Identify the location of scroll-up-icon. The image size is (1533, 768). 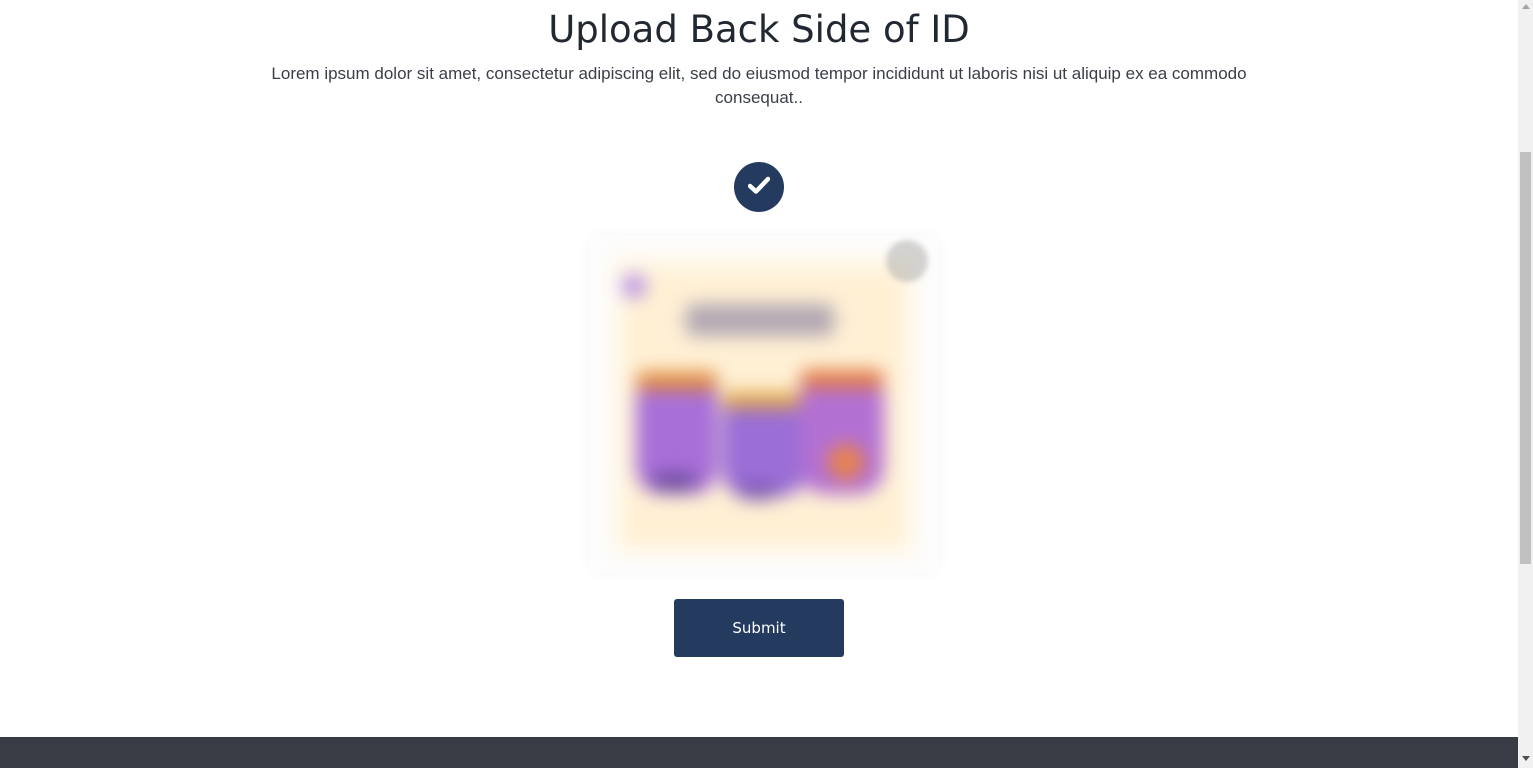
(1526, 6).